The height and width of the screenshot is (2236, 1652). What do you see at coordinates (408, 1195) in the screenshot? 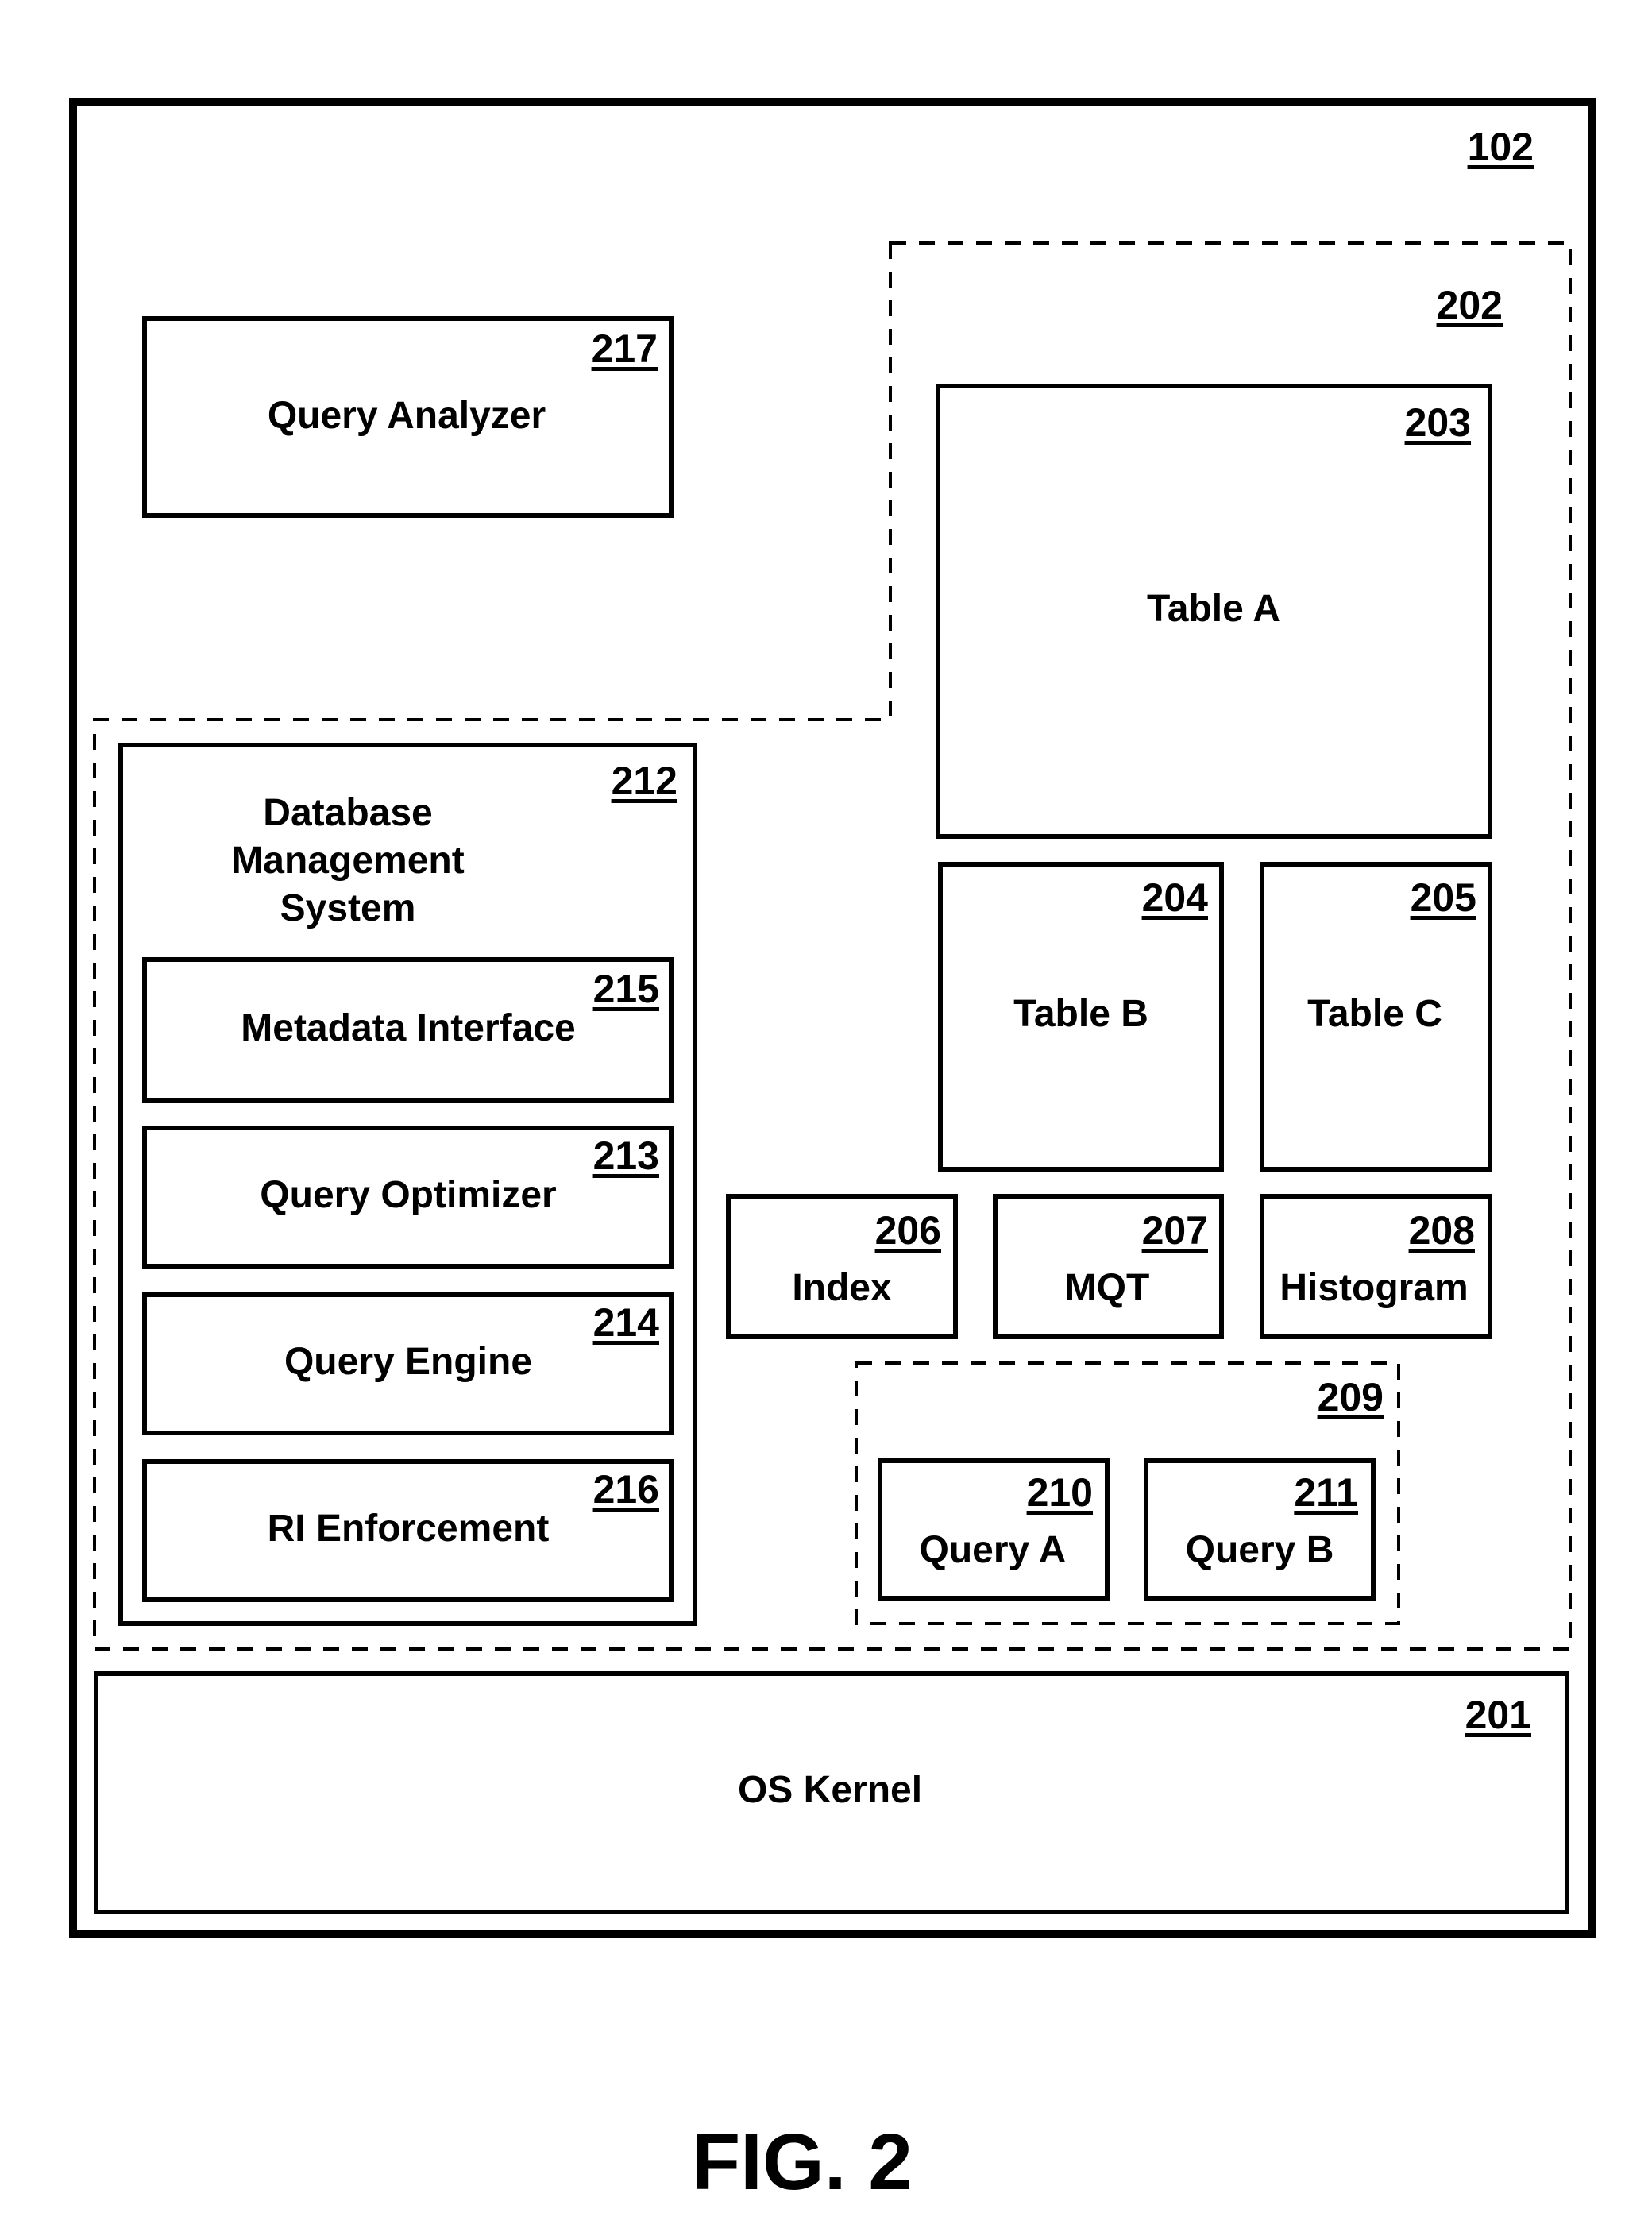
I see `query-optimizer-label: Query Optimizer` at bounding box center [408, 1195].